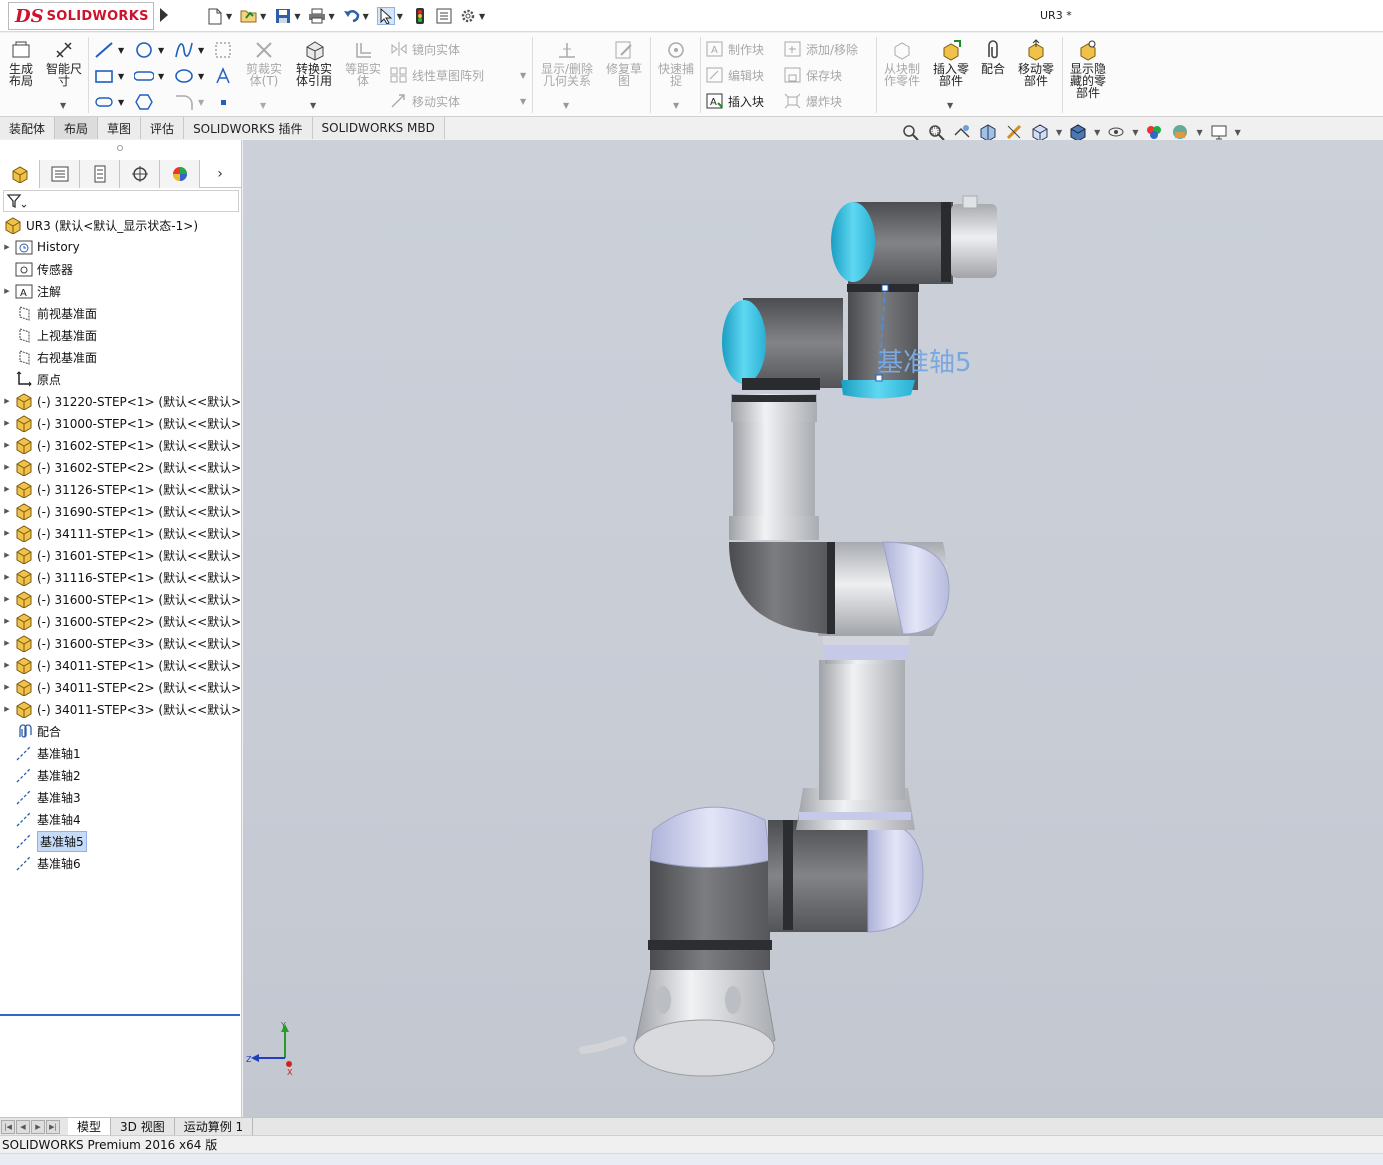 Image resolution: width=1383 pixels, height=1165 pixels. What do you see at coordinates (378, 128) in the screenshot?
I see `tab-solidworks-mbd: SOLIDWORKS MBD` at bounding box center [378, 128].